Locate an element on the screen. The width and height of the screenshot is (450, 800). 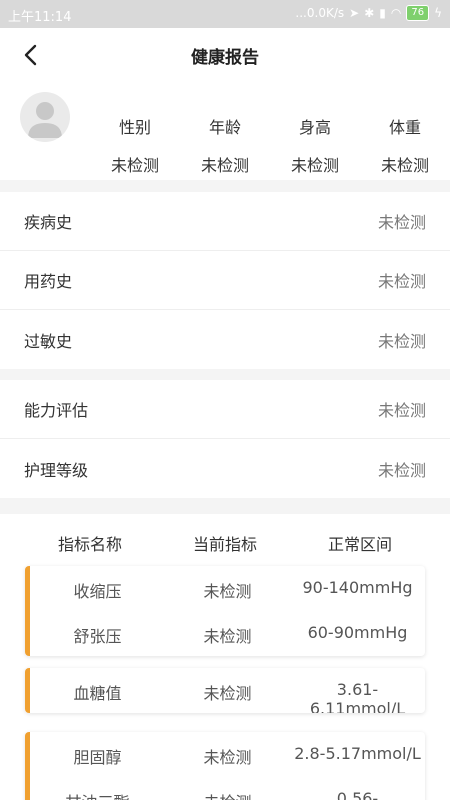
row-ability-assessment: 能力评估 未检测 is located at coordinates (225, 409).